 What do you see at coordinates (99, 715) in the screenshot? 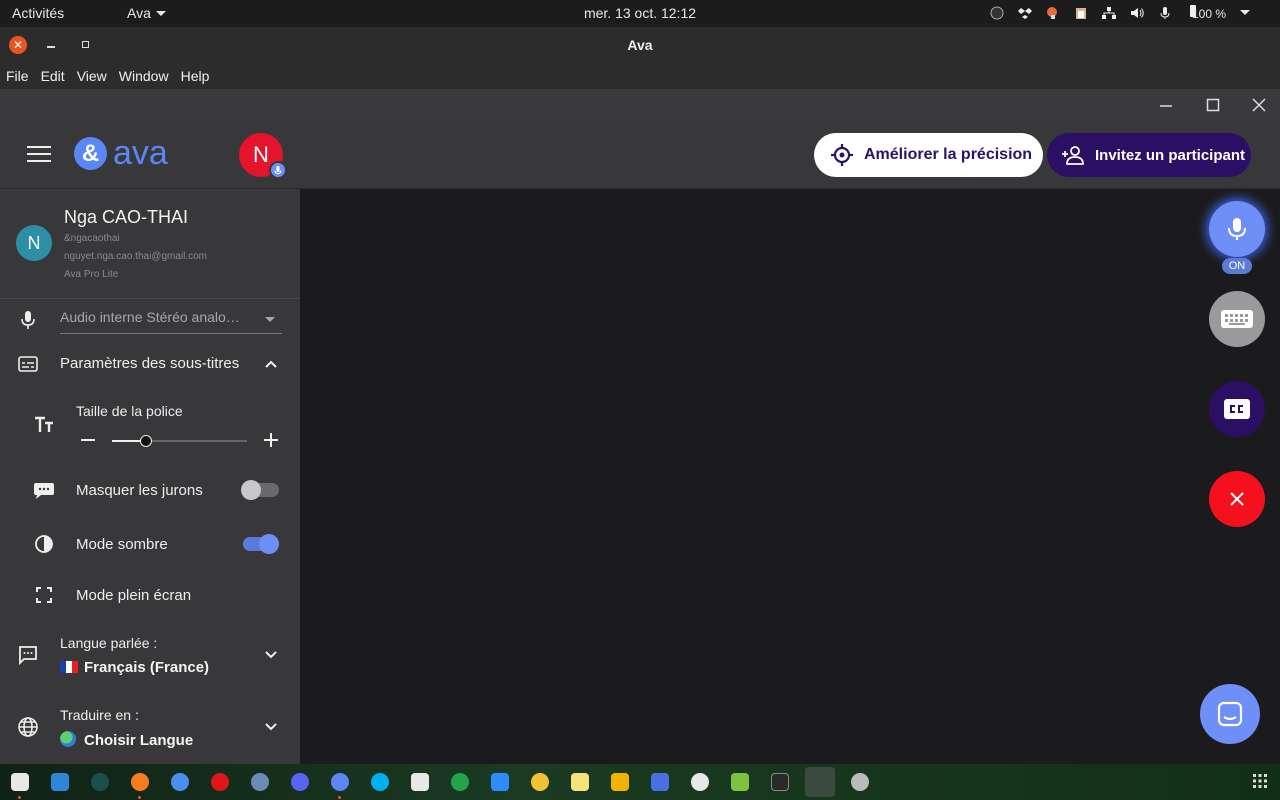
I see `translate-label: Traduire en :` at bounding box center [99, 715].